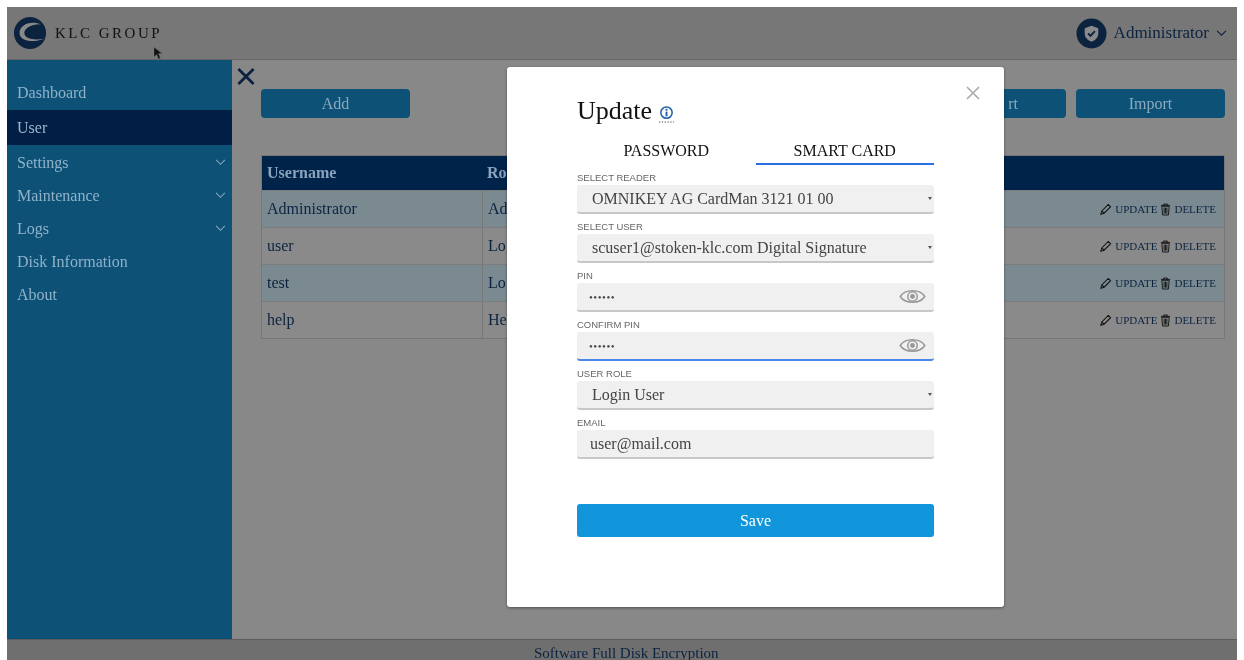 This screenshot has width=1244, height=660. Describe the element at coordinates (755, 248) in the screenshot. I see `dropdown: scuser1@stoken-klc.com Digital Signature` at that location.